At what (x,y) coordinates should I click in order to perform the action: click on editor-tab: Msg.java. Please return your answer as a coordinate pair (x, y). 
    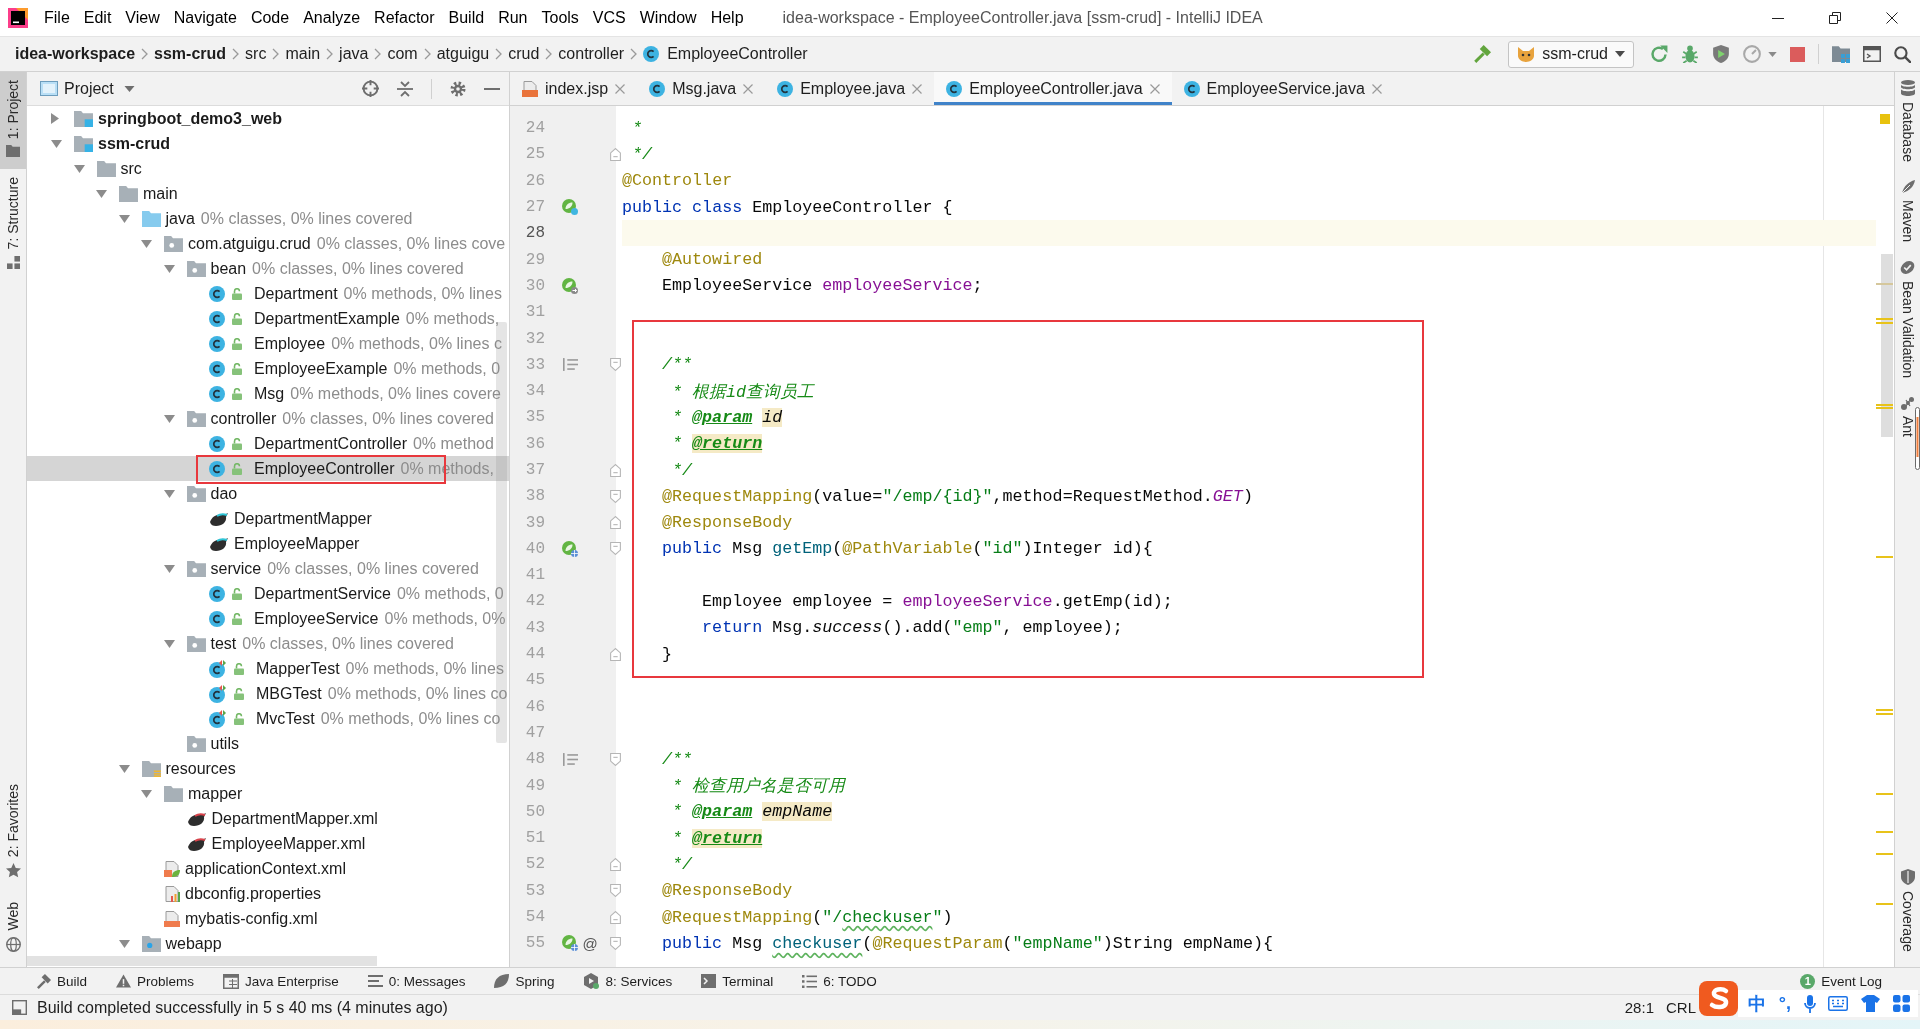
    Looking at the image, I should click on (701, 88).